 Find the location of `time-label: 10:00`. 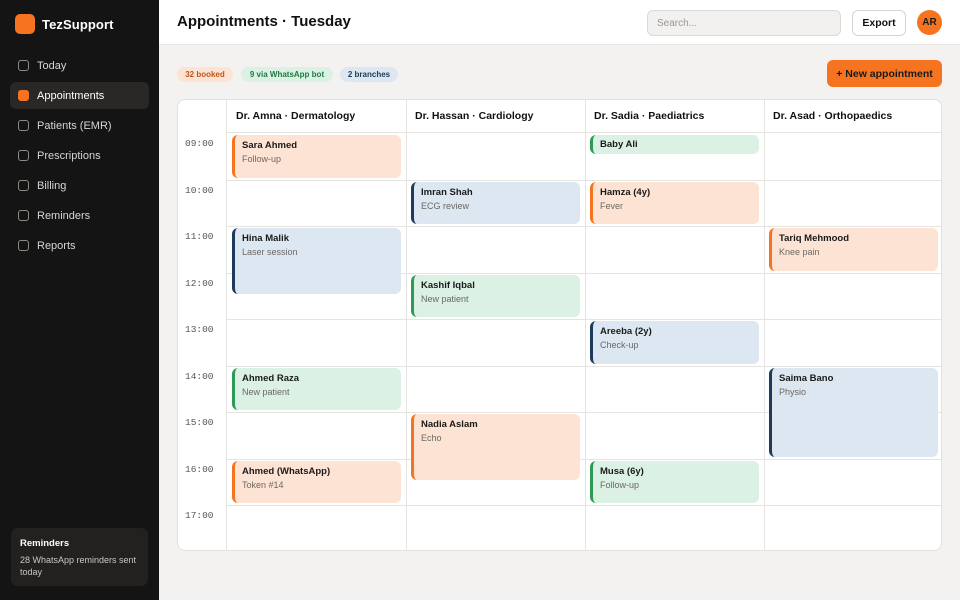

time-label: 10:00 is located at coordinates (199, 190).